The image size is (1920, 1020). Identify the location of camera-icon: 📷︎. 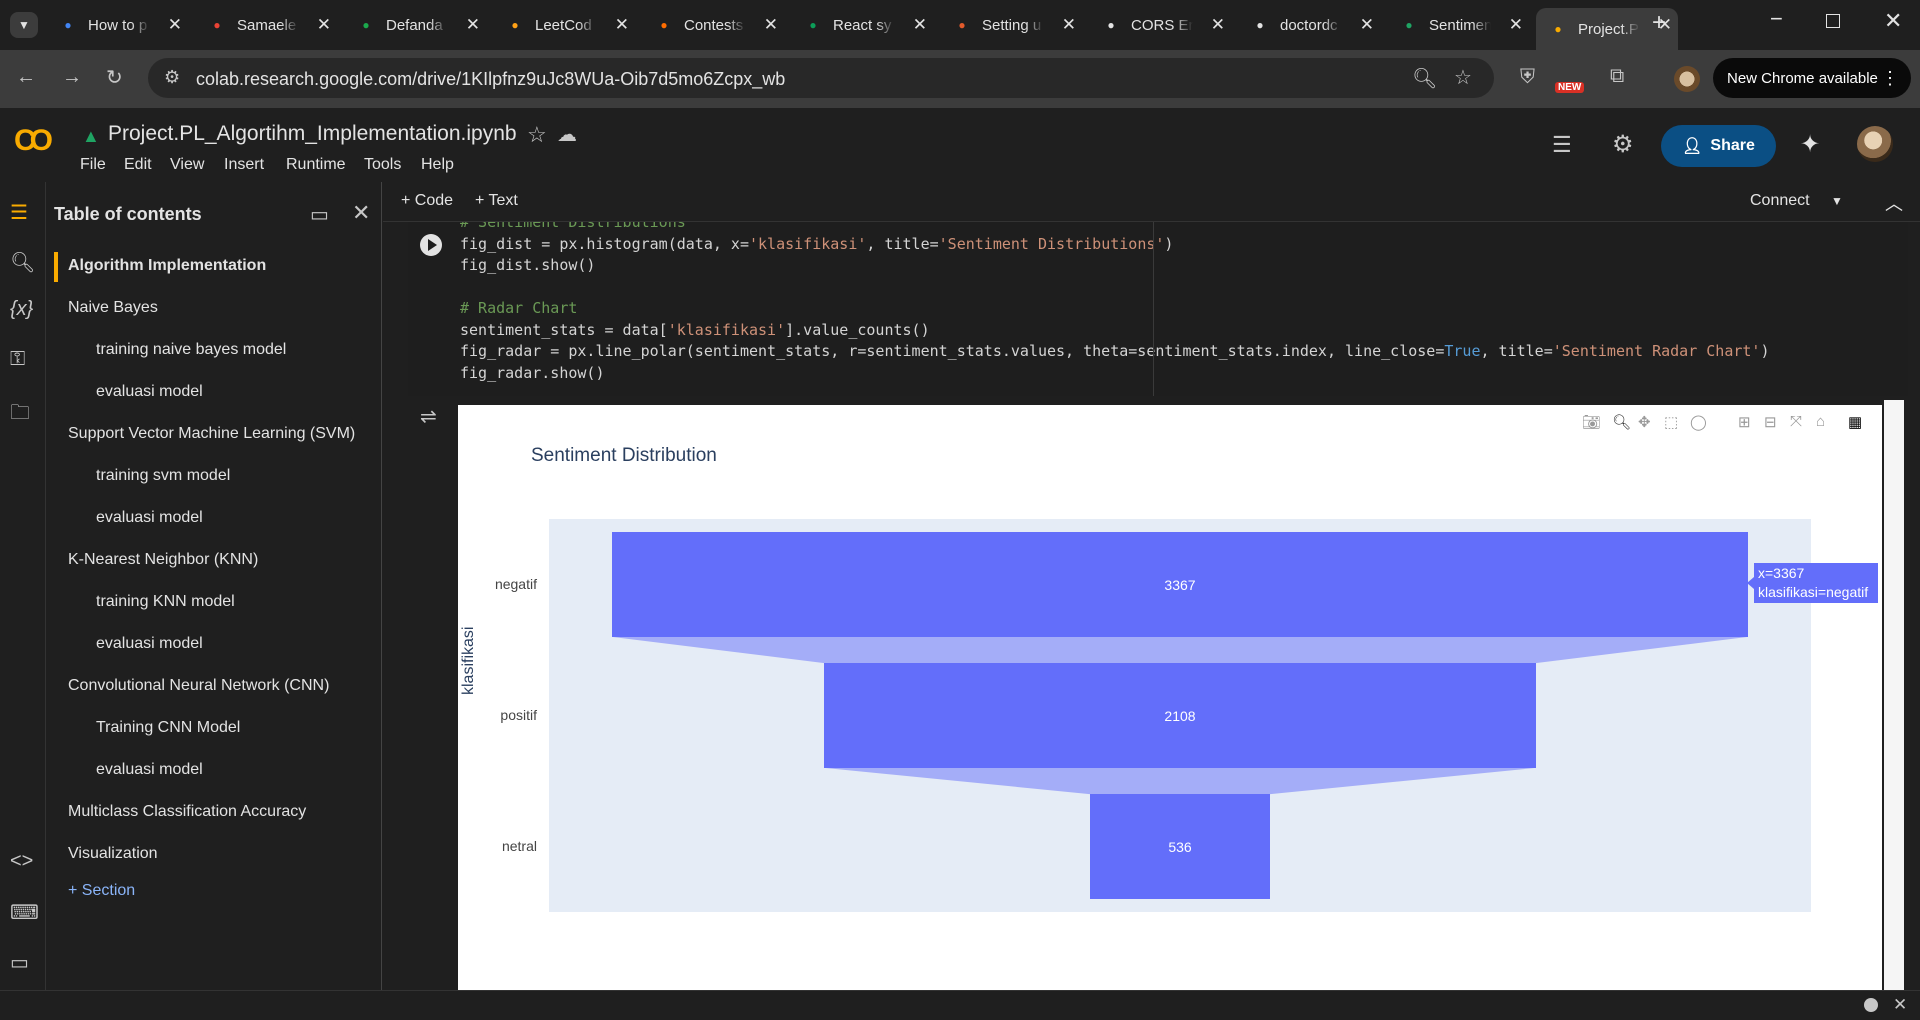
(1591, 422).